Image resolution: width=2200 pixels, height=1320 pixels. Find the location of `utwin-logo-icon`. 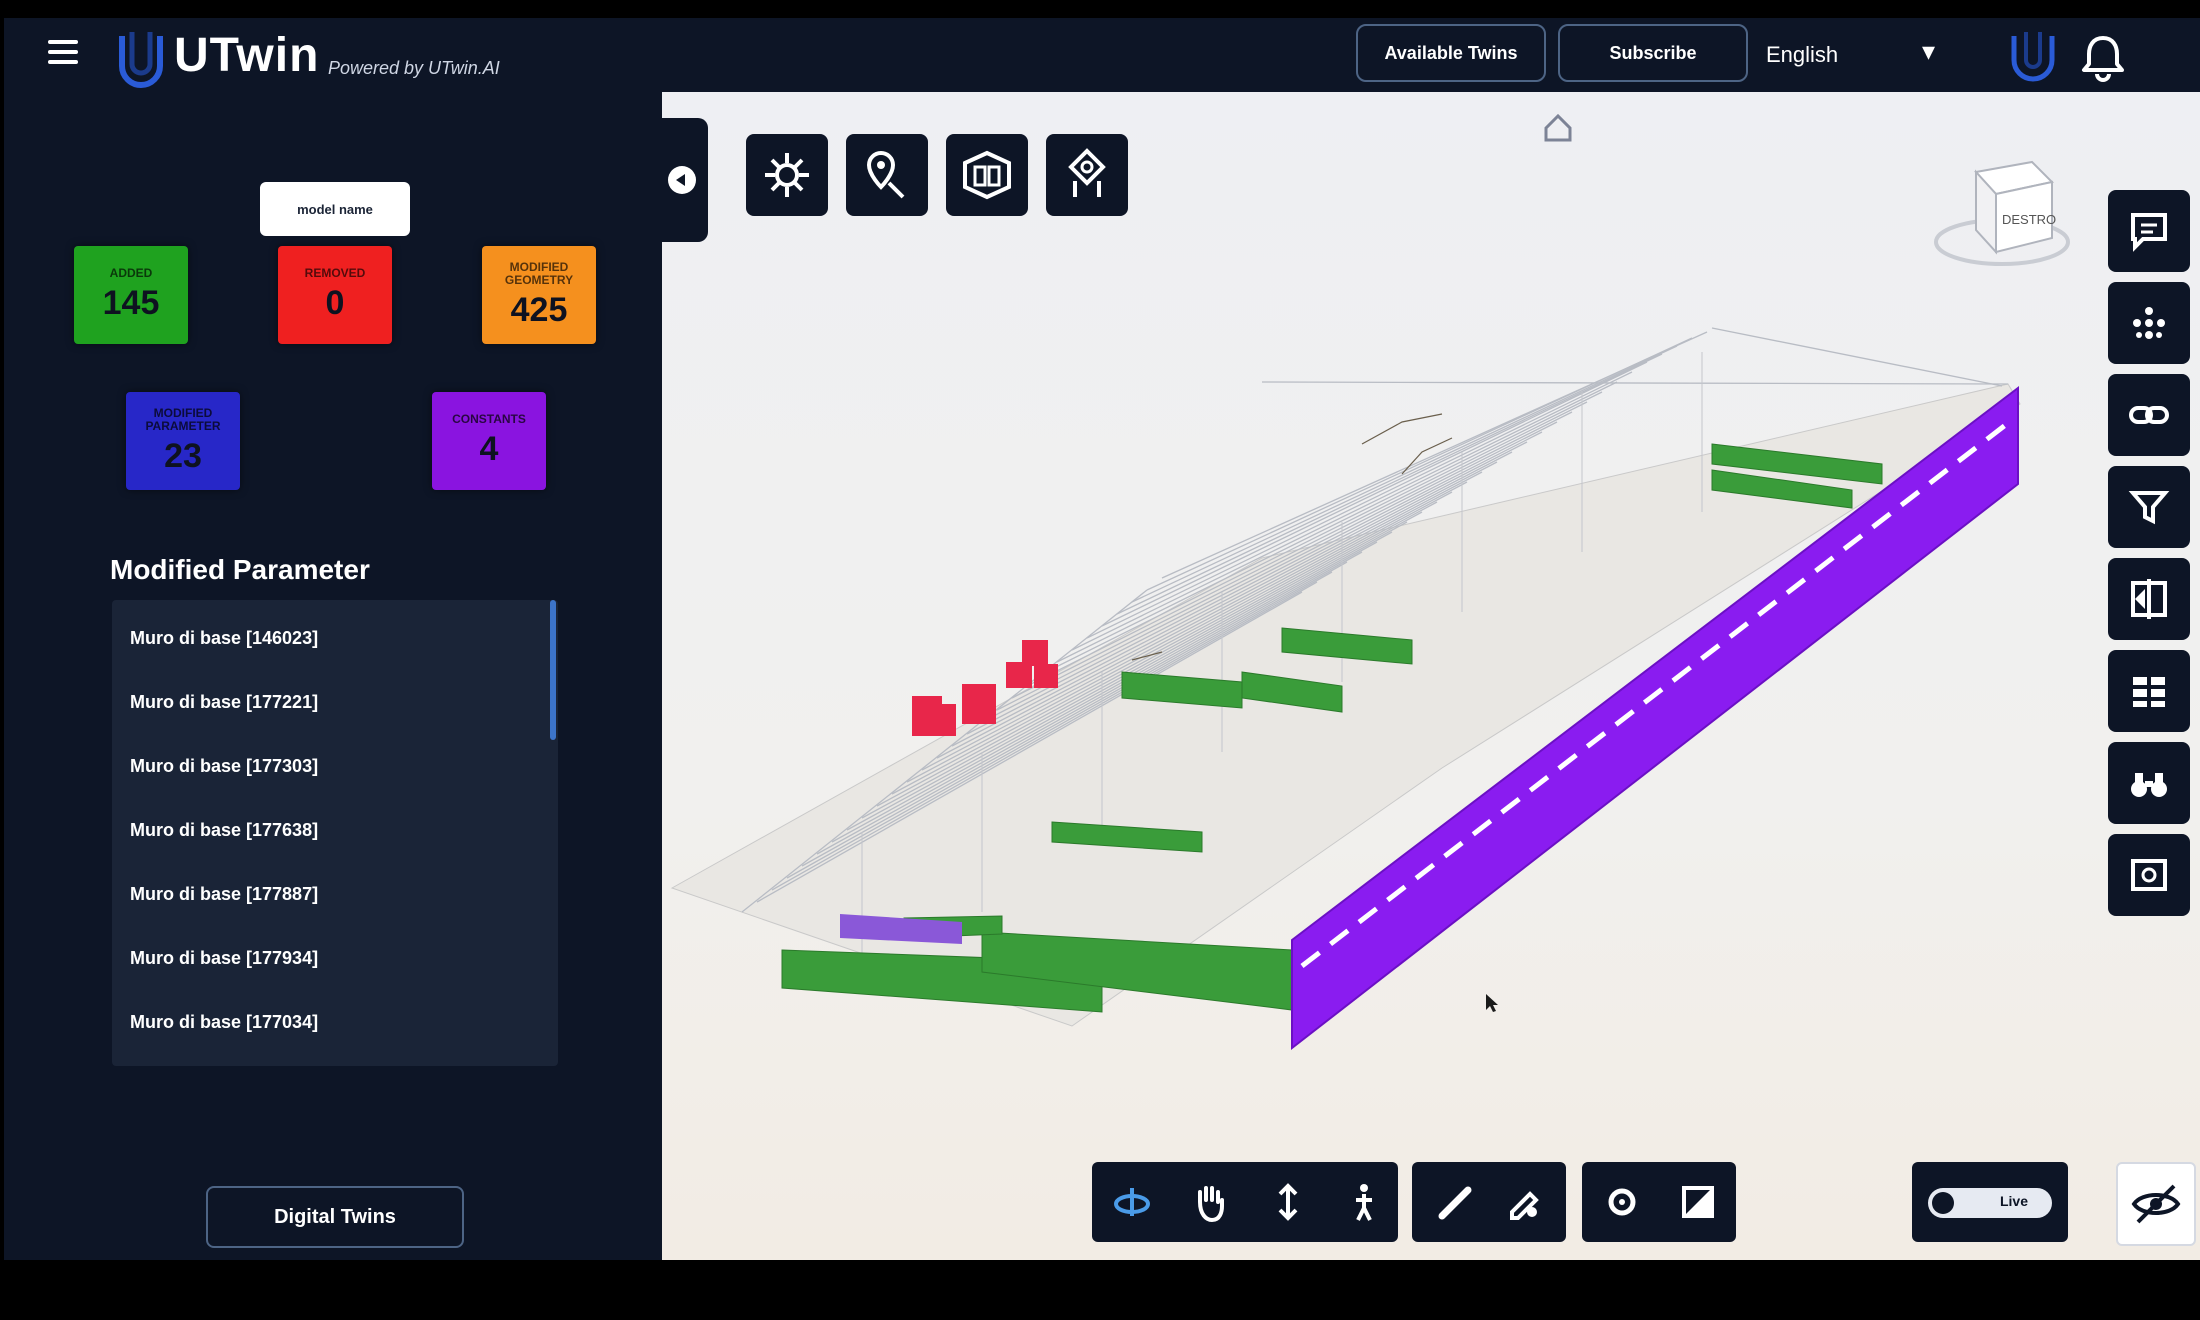

utwin-logo-icon is located at coordinates (141, 60).